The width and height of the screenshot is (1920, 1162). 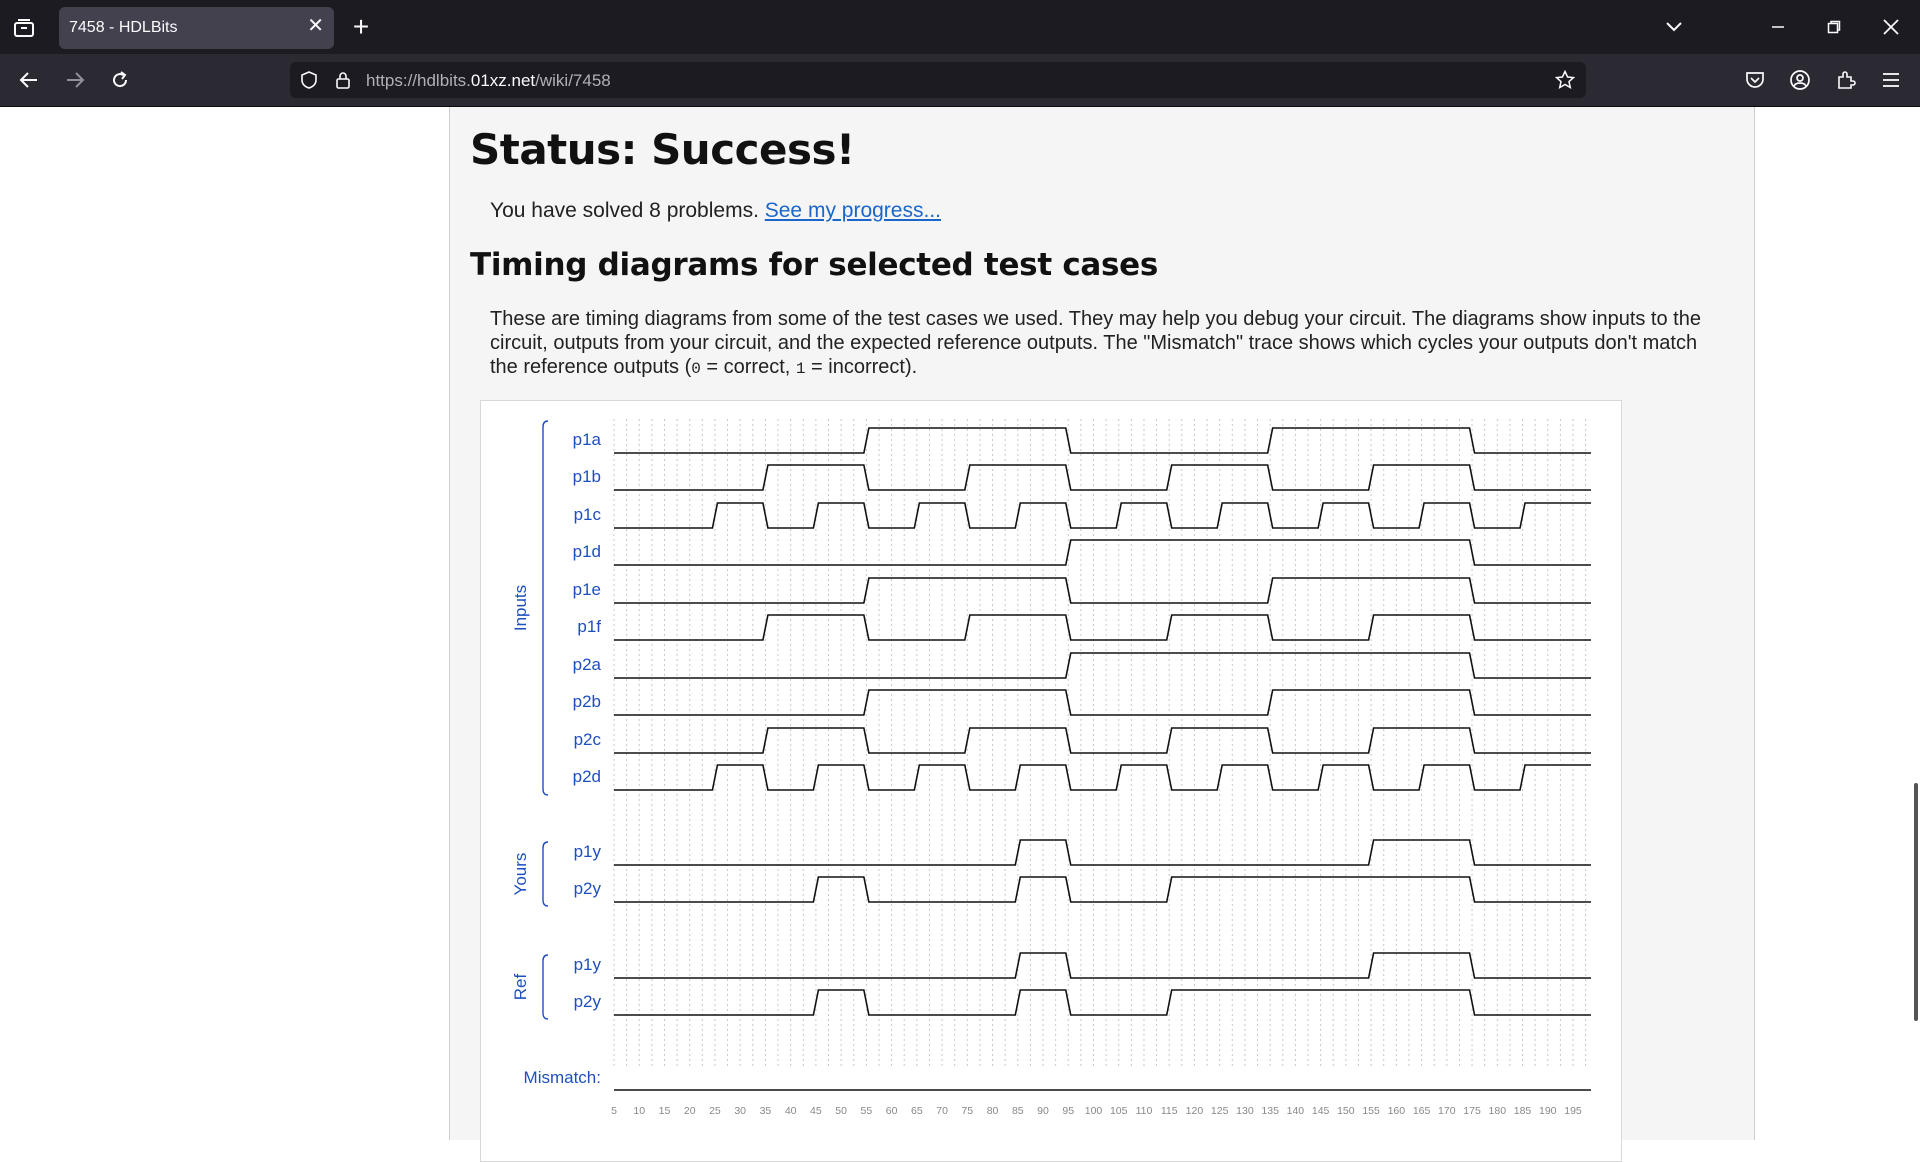 I want to click on trace-p1a, so click(x=1102, y=440).